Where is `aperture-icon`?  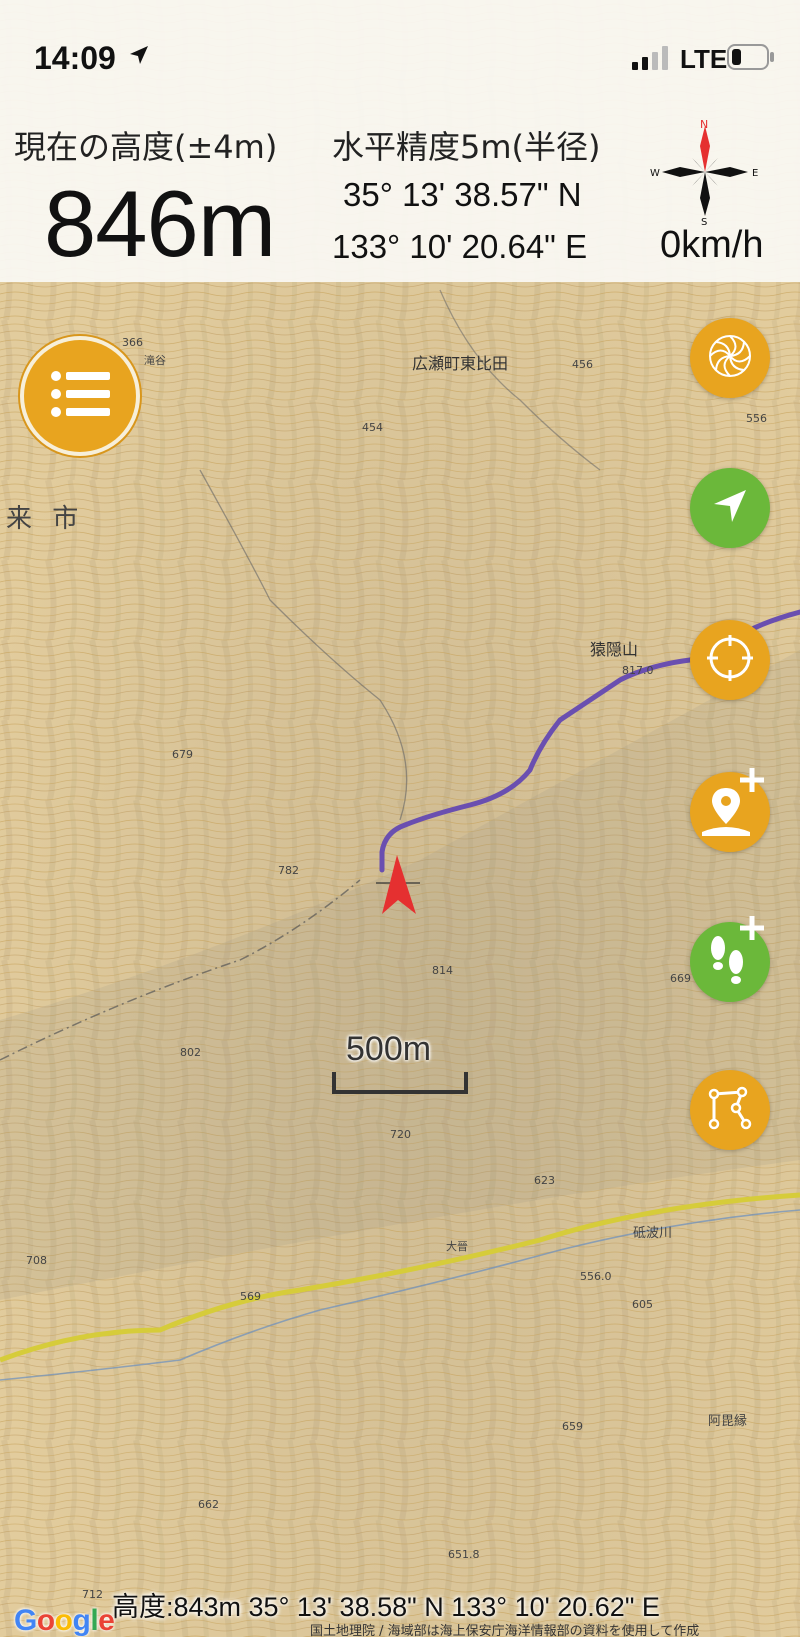
aperture-icon is located at coordinates (730, 358).